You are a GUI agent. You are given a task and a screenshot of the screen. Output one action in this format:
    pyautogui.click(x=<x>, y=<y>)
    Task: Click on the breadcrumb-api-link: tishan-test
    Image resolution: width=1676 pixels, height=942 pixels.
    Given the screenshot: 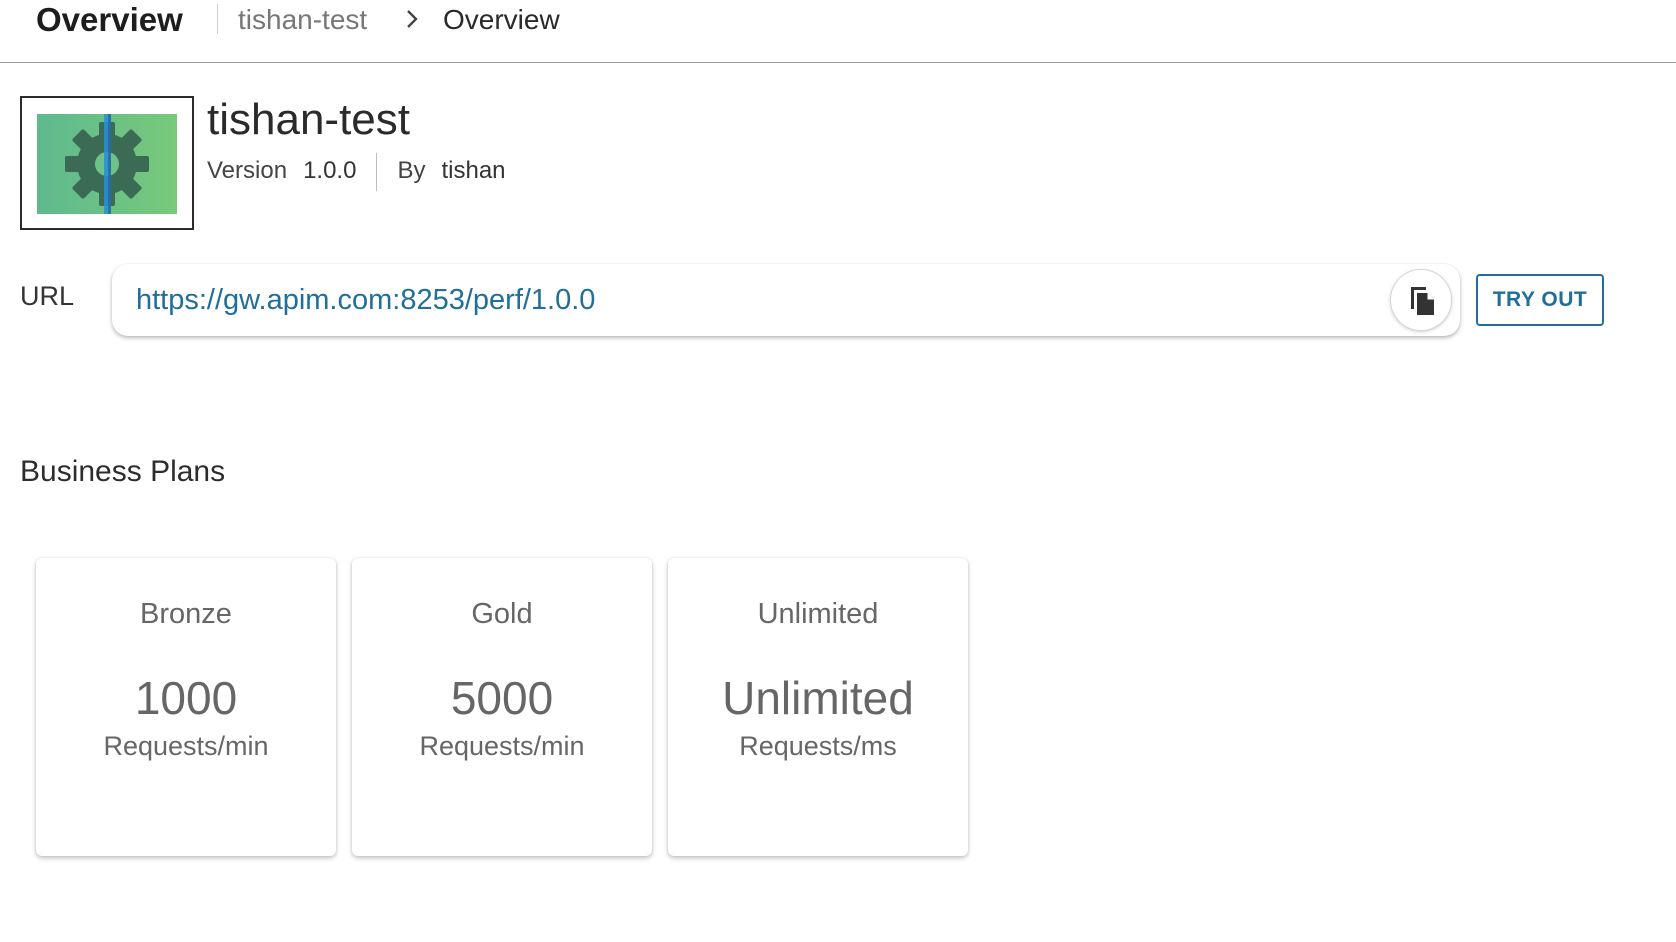 What is the action you would take?
    pyautogui.click(x=302, y=20)
    